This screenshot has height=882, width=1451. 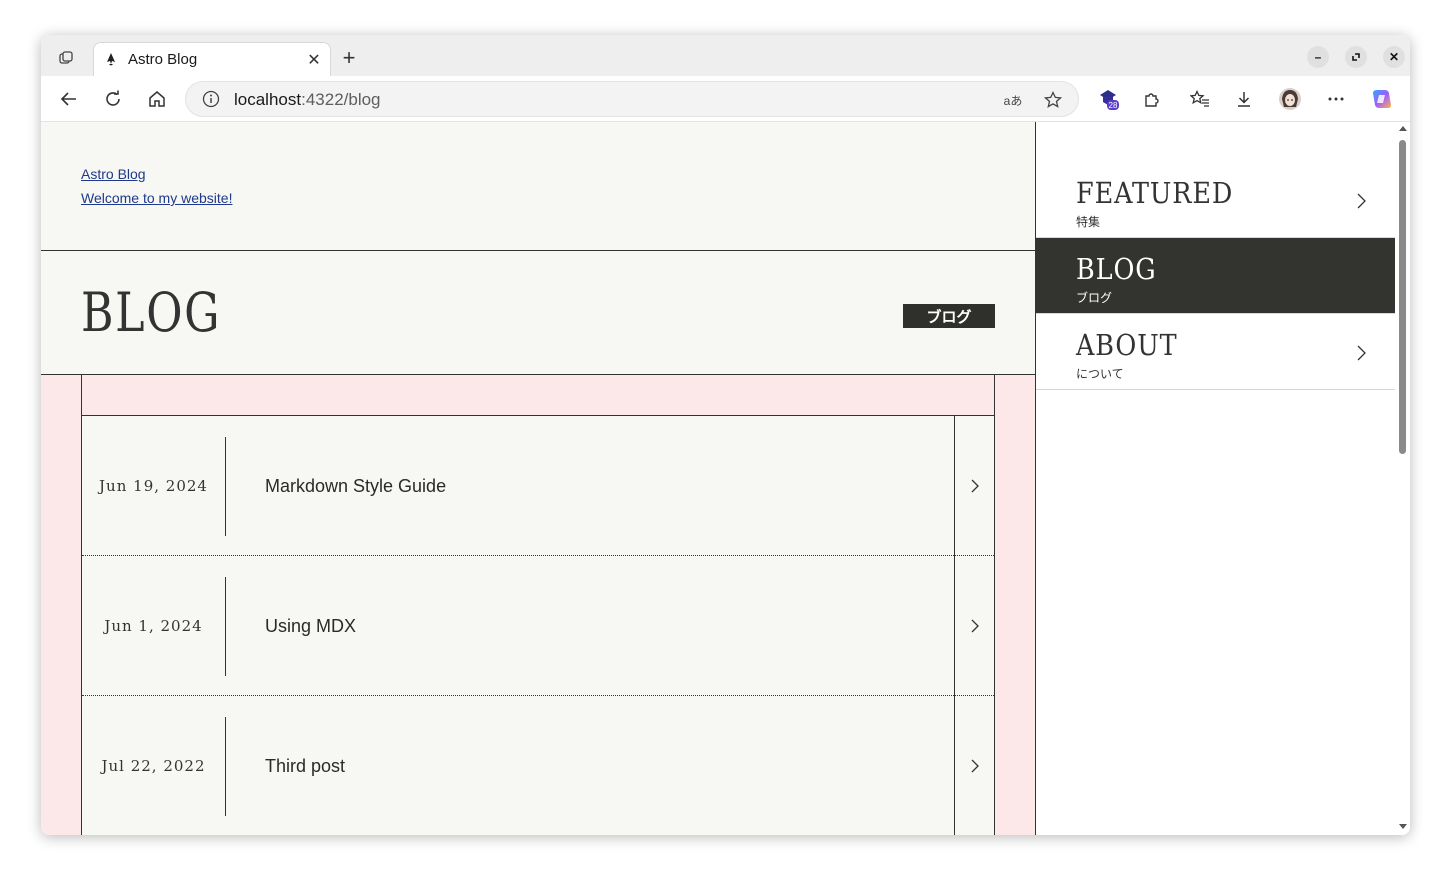 I want to click on browser-toolbar: localhost:4322/blog aあ 28, so click(x=725, y=99).